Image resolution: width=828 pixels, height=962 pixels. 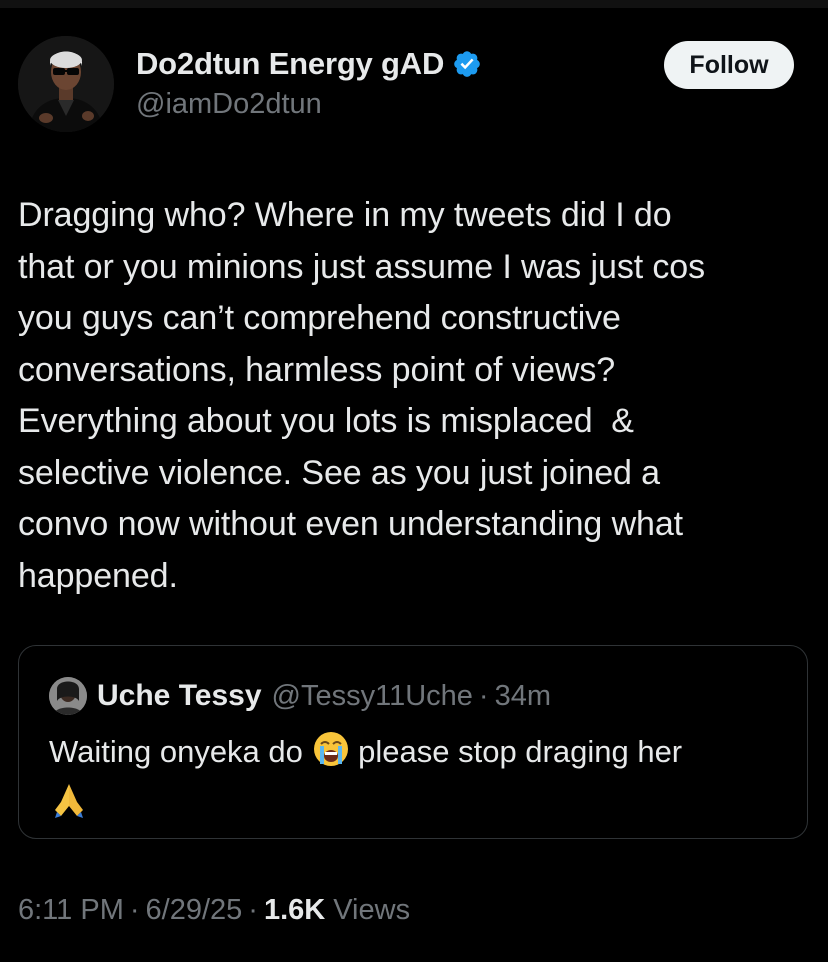 I want to click on tweet-date: 6/29/25, so click(x=194, y=910).